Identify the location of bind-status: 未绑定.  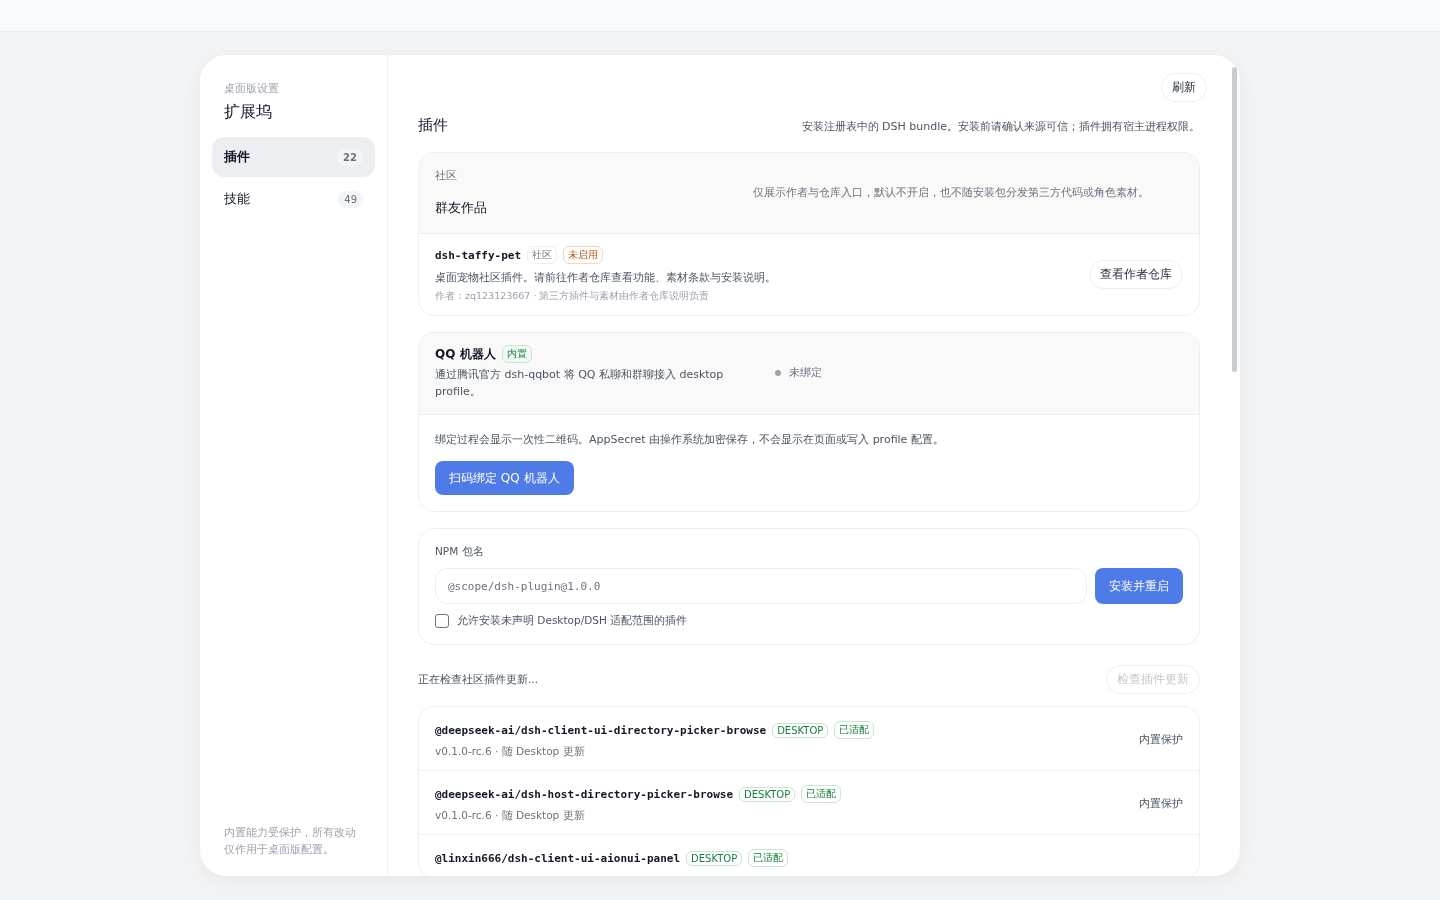
(805, 372).